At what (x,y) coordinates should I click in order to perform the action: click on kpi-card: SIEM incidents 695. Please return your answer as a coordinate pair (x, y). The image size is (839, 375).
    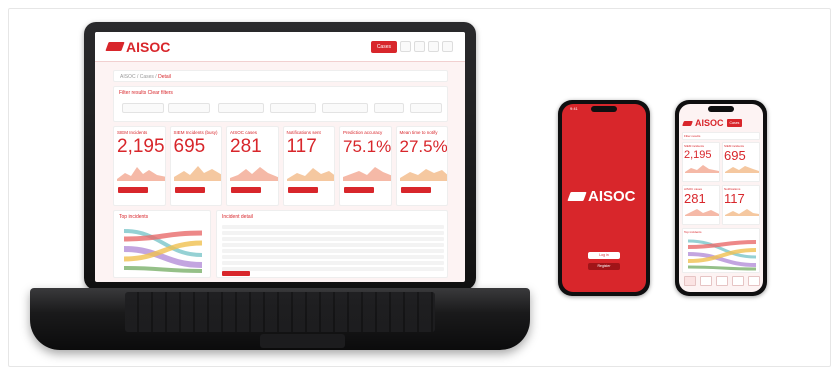
    Looking at the image, I should click on (741, 162).